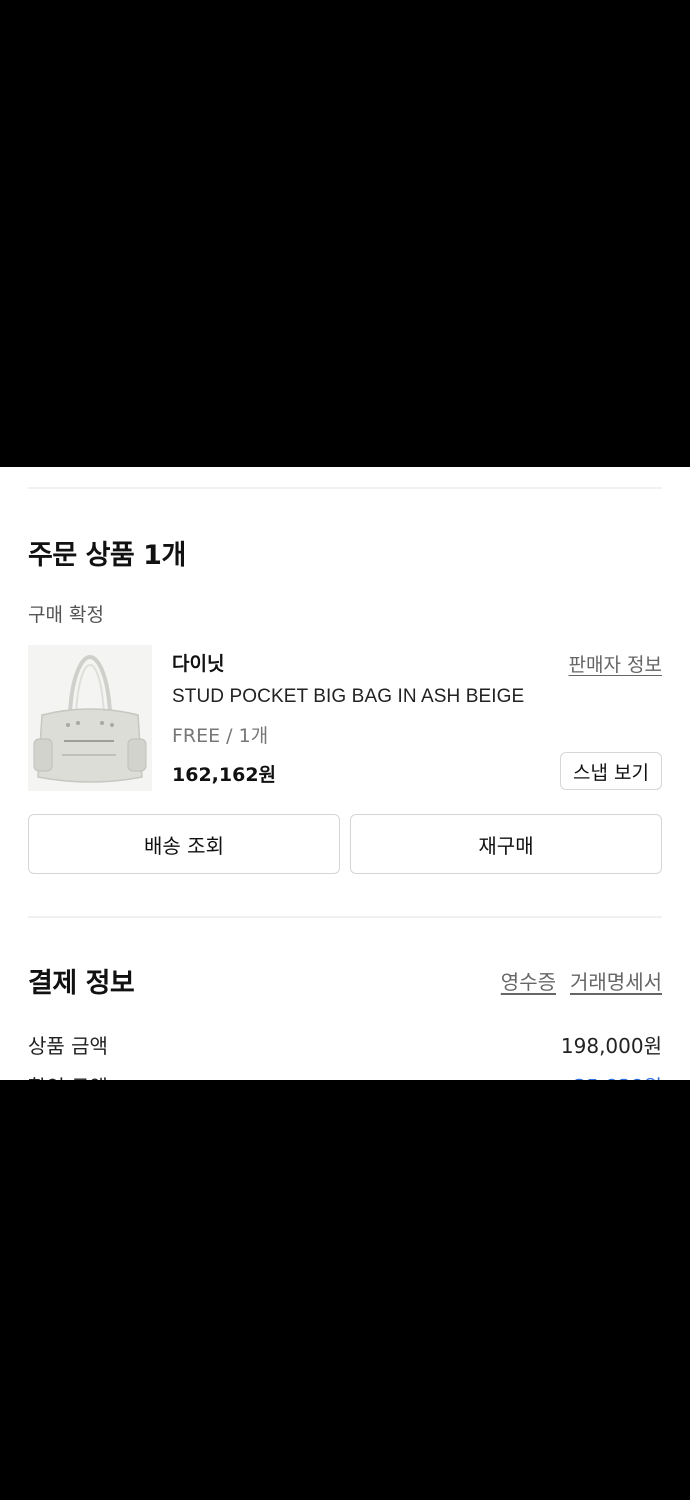 The width and height of the screenshot is (690, 1500). Describe the element at coordinates (66, 615) in the screenshot. I see `order-status: 구매 확정` at that location.